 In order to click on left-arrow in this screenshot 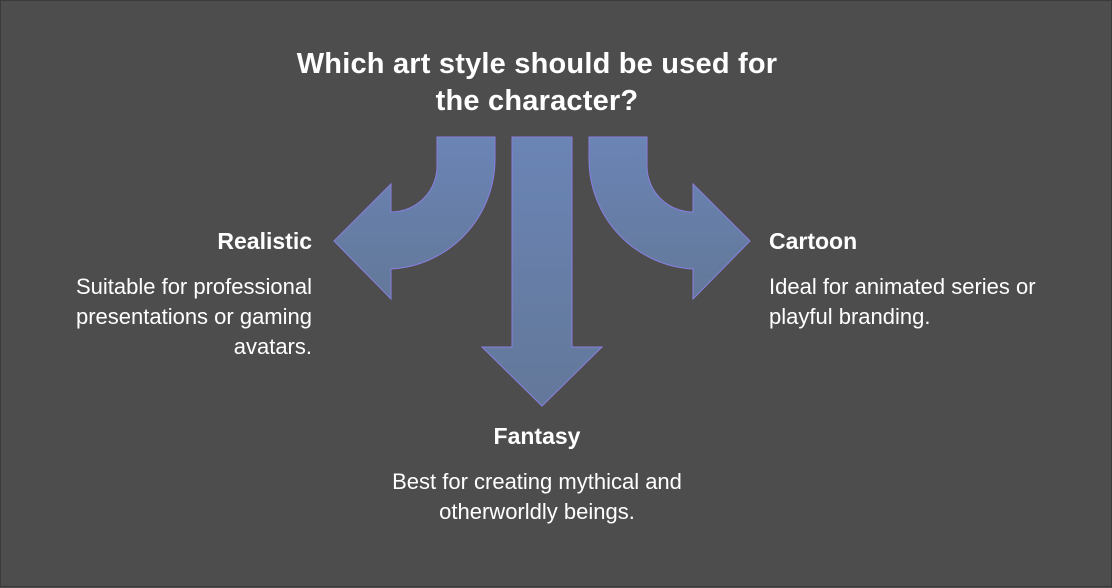, I will do `click(414, 218)`.